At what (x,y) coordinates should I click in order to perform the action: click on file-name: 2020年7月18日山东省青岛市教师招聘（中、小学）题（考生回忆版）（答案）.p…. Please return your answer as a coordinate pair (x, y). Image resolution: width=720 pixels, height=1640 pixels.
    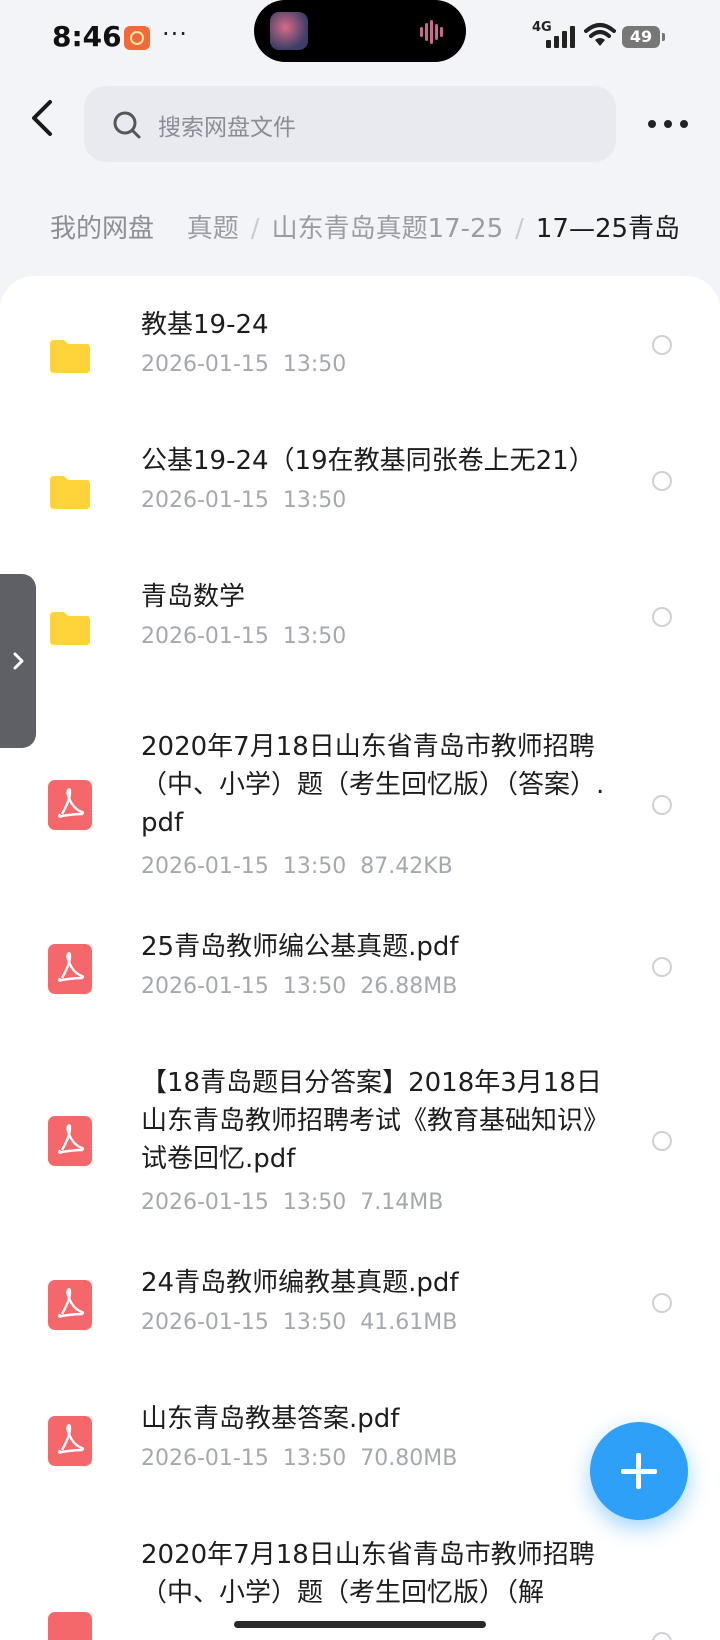
    Looking at the image, I should click on (373, 785).